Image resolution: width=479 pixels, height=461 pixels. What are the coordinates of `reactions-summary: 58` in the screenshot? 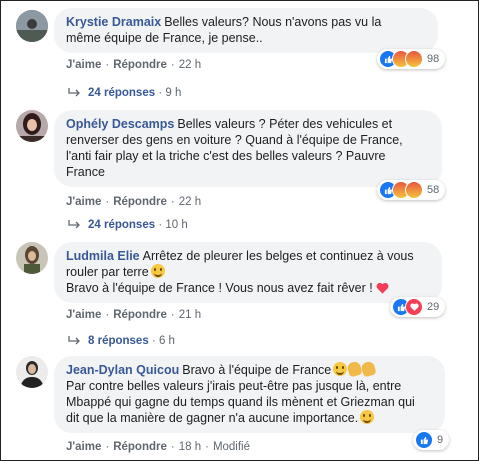 It's located at (411, 190).